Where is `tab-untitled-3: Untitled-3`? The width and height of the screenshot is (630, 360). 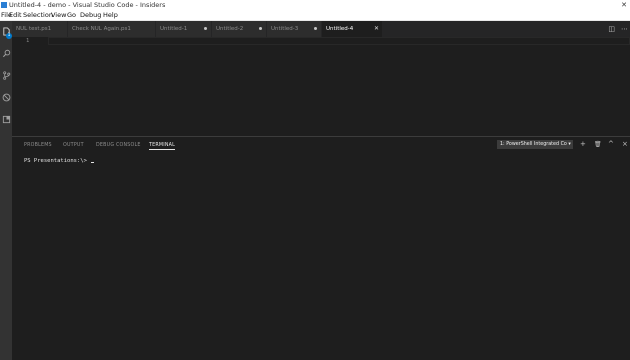
tab-untitled-3: Untitled-3 is located at coordinates (294, 29).